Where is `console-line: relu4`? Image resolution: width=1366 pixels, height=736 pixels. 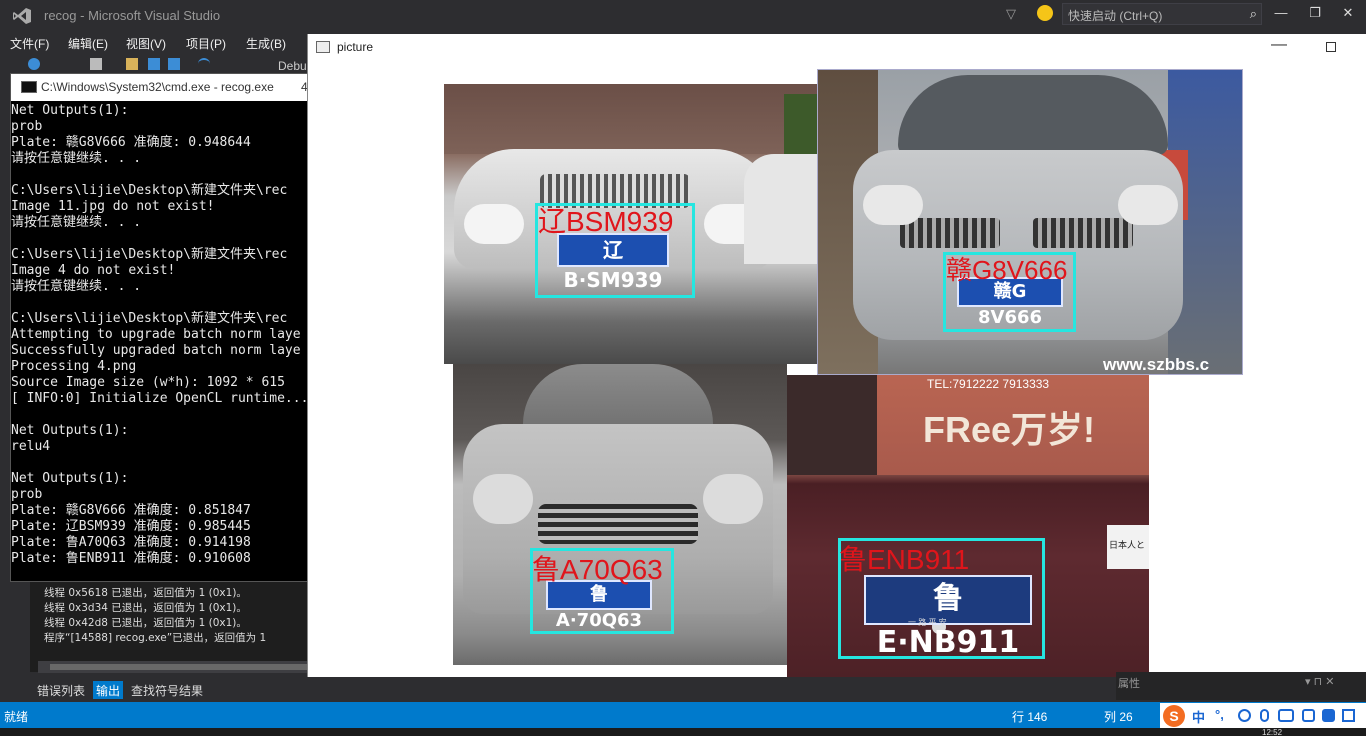 console-line: relu4 is located at coordinates (31, 446).